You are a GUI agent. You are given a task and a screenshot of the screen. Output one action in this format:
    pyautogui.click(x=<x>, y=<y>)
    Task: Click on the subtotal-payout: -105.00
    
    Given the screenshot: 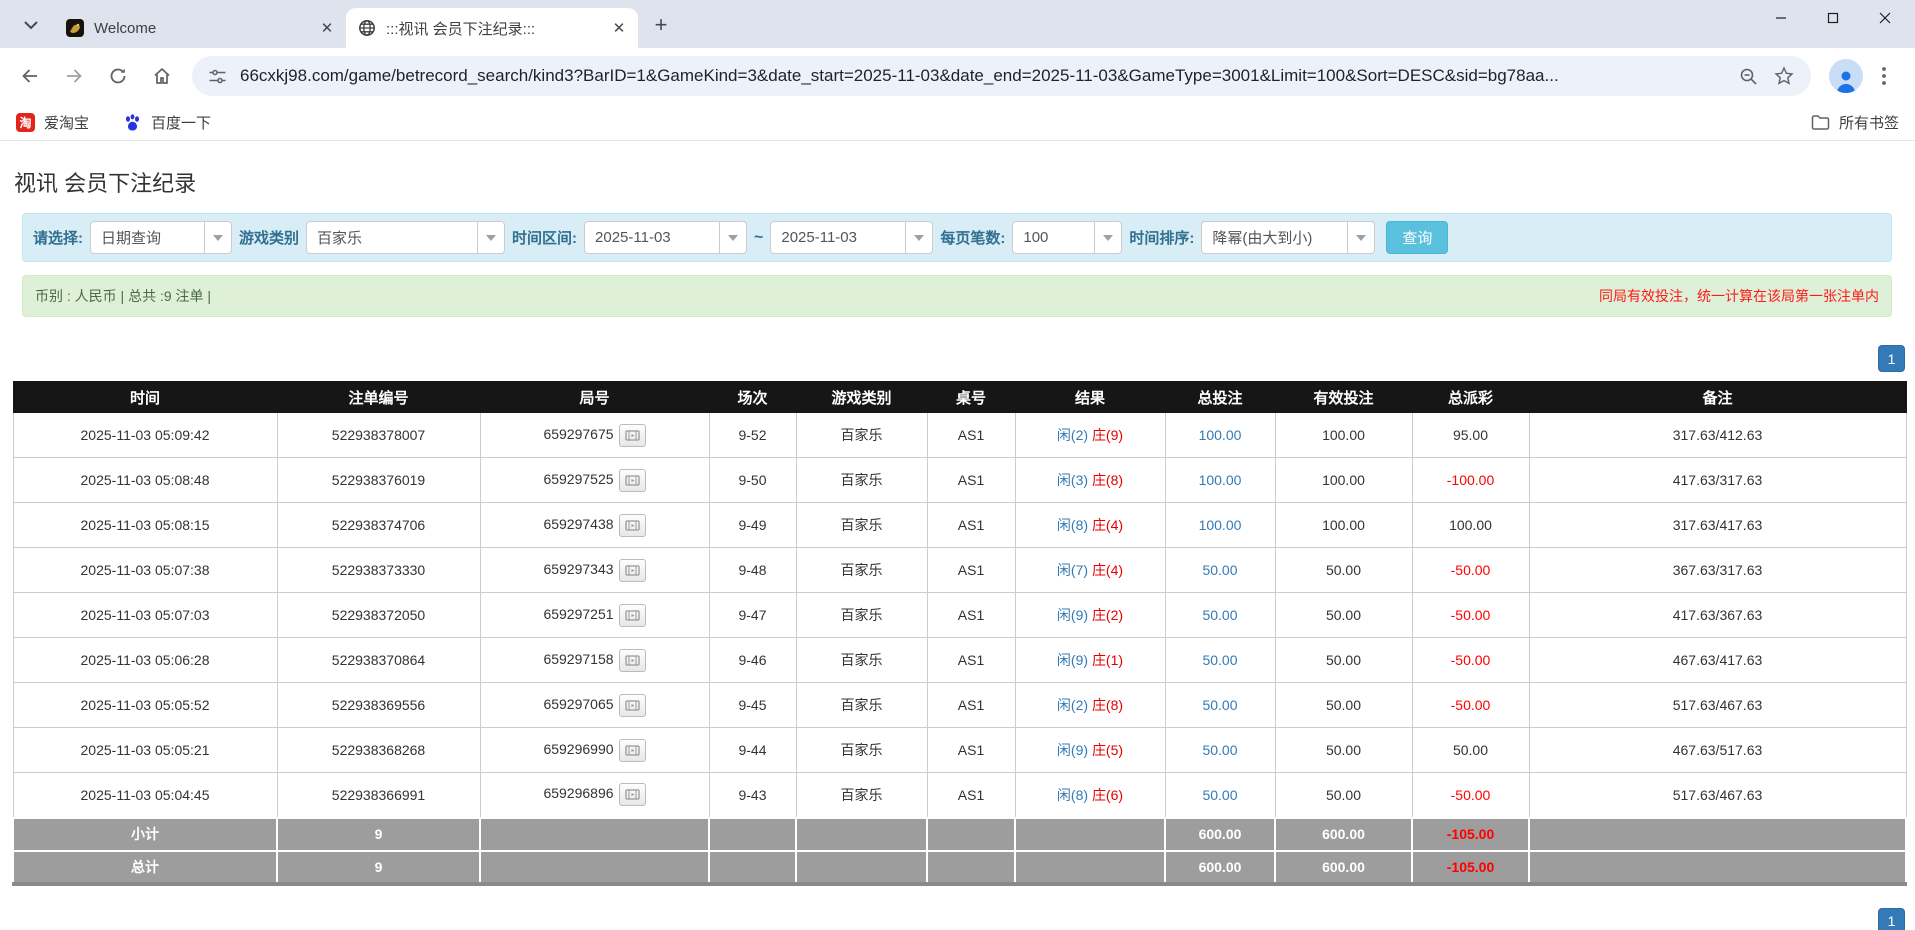 What is the action you would take?
    pyautogui.click(x=1470, y=834)
    